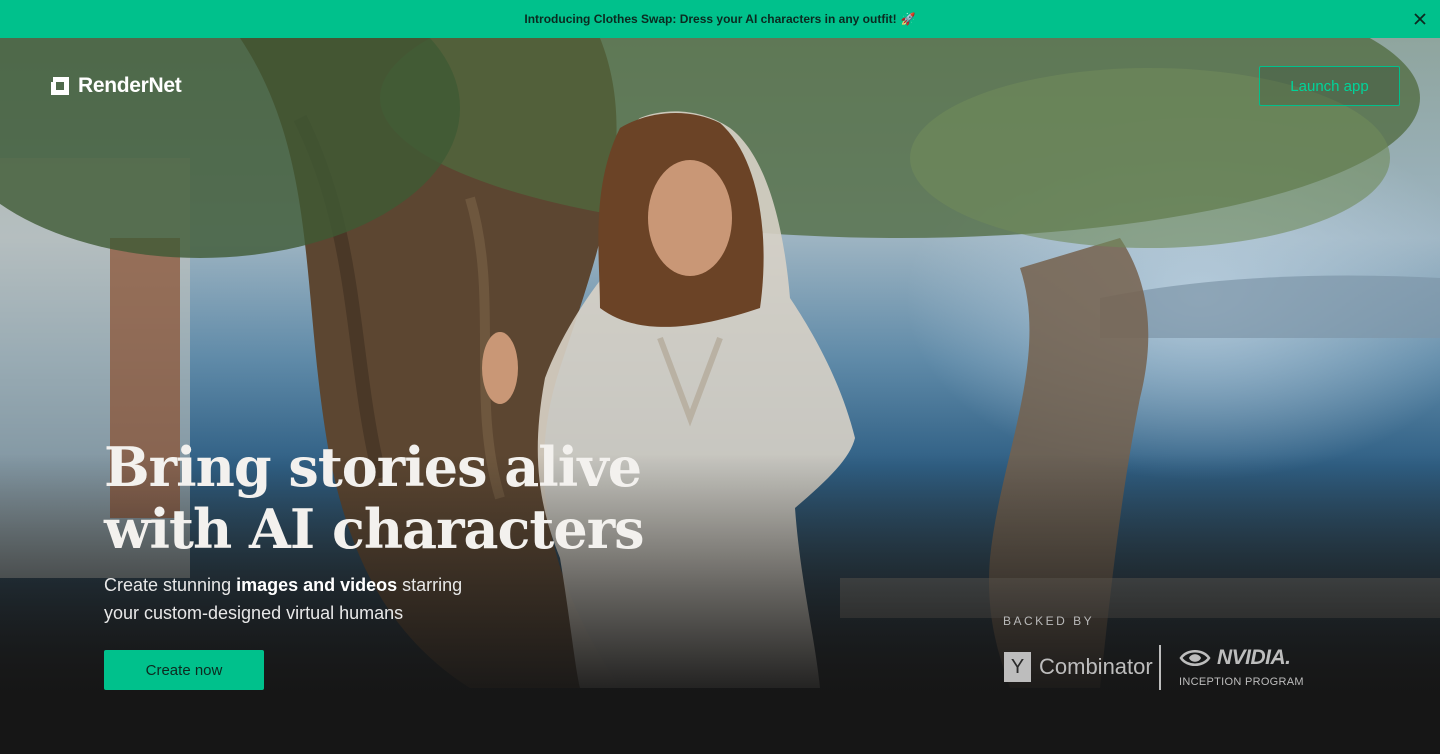 The image size is (1440, 754). What do you see at coordinates (317, 585) in the screenshot?
I see `sub-bold: images and videos` at bounding box center [317, 585].